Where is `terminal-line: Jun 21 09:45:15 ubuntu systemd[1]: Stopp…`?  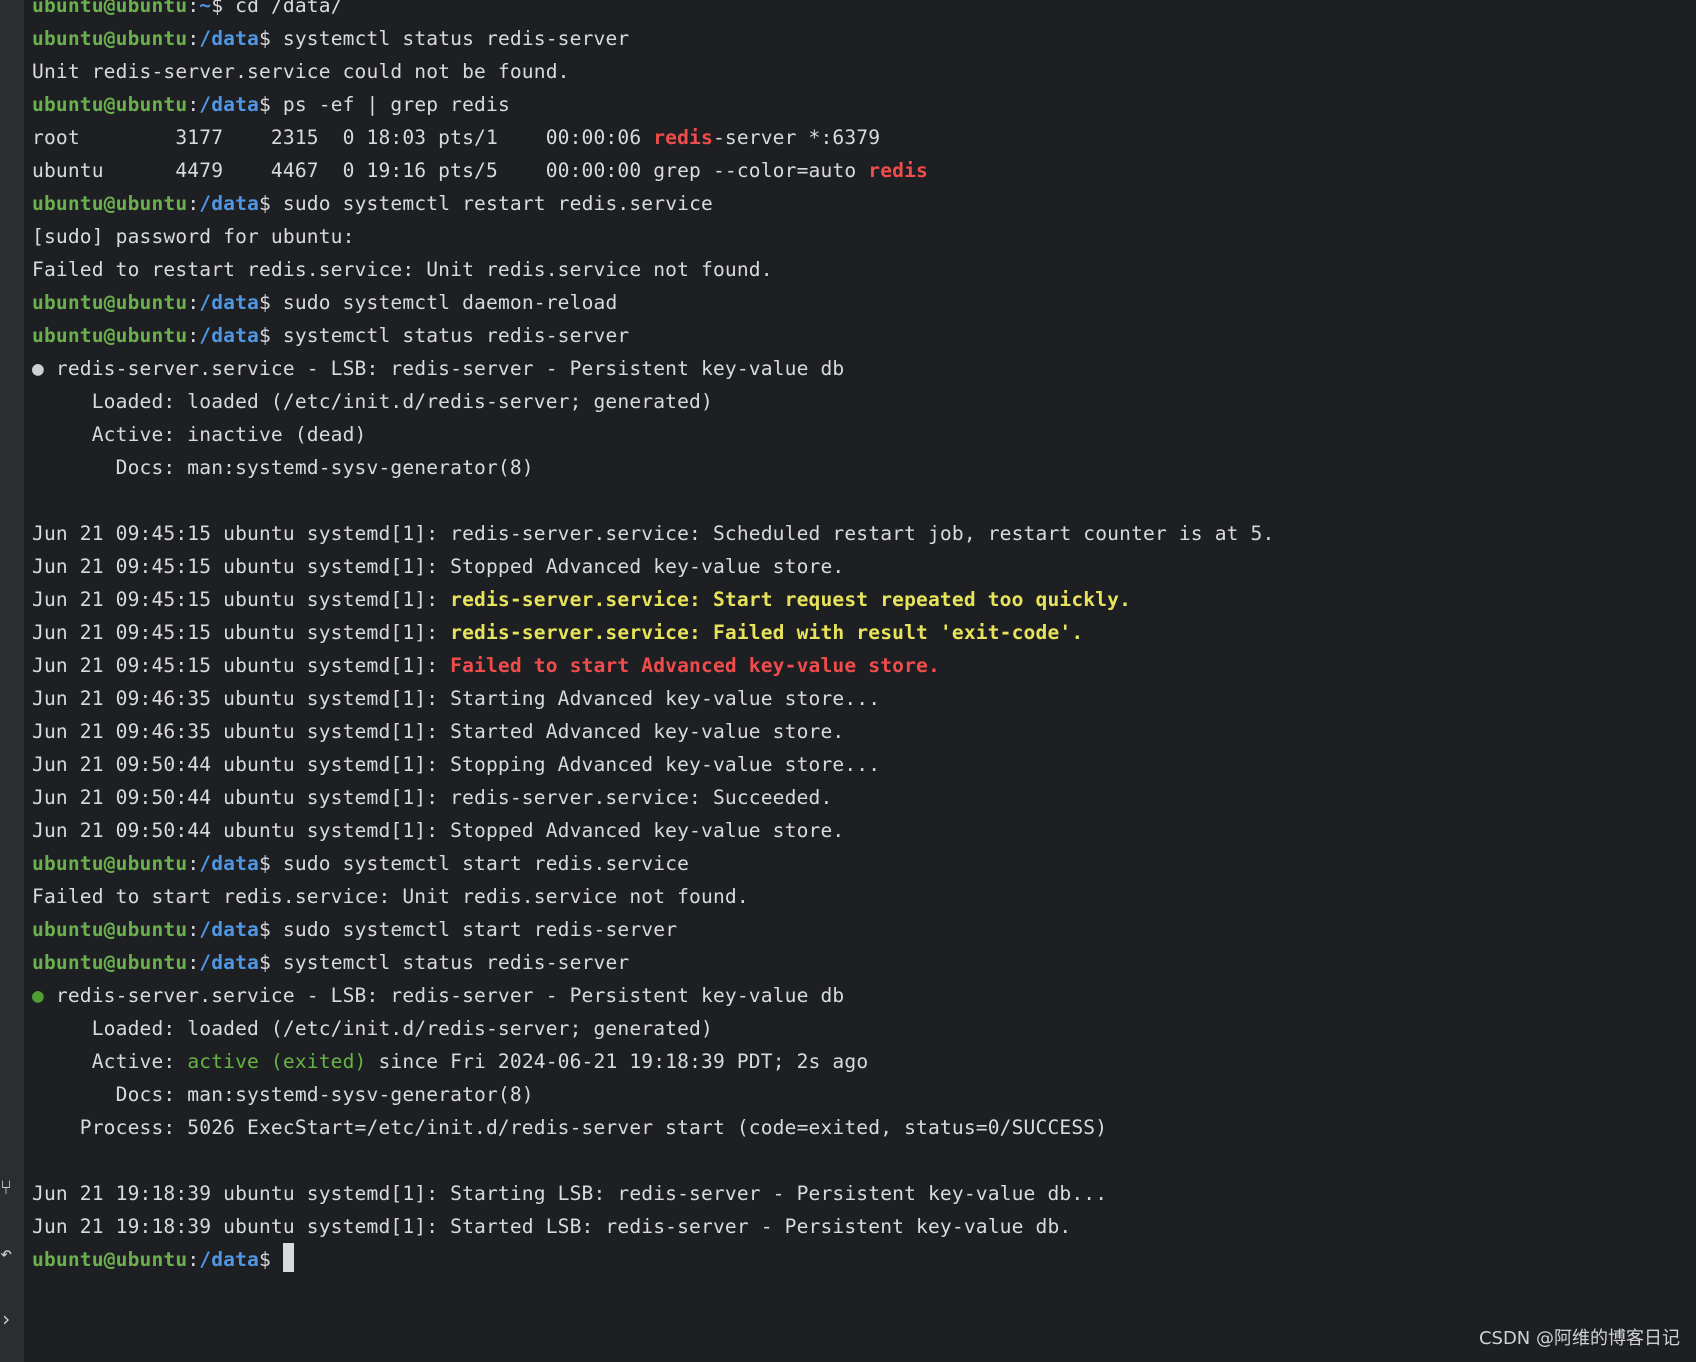 terminal-line: Jun 21 09:45:15 ubuntu systemd[1]: Stopp… is located at coordinates (438, 566).